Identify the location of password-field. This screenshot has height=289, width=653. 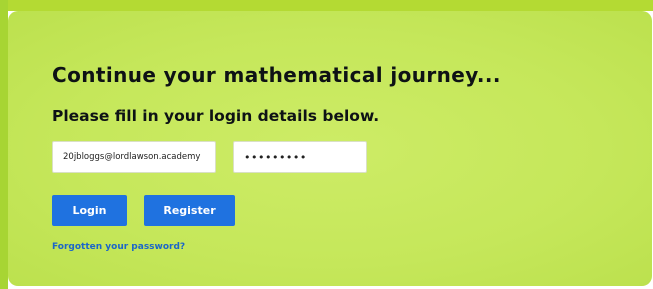
(300, 157).